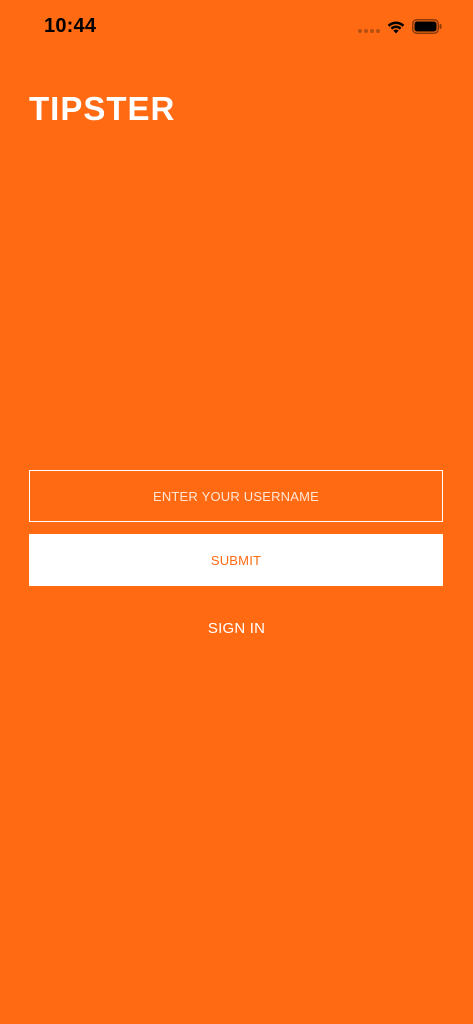 The image size is (473, 1024). What do you see at coordinates (102, 108) in the screenshot?
I see `app-title: TIPSTER` at bounding box center [102, 108].